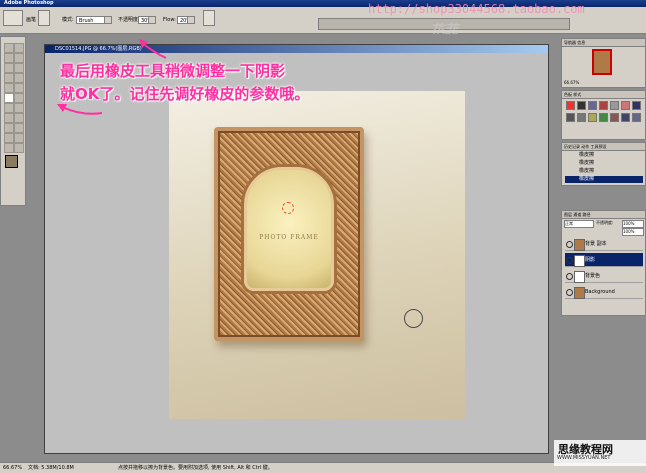 The image size is (646, 473). Describe the element at coordinates (288, 208) in the screenshot. I see `sun-ornament-icon` at that location.